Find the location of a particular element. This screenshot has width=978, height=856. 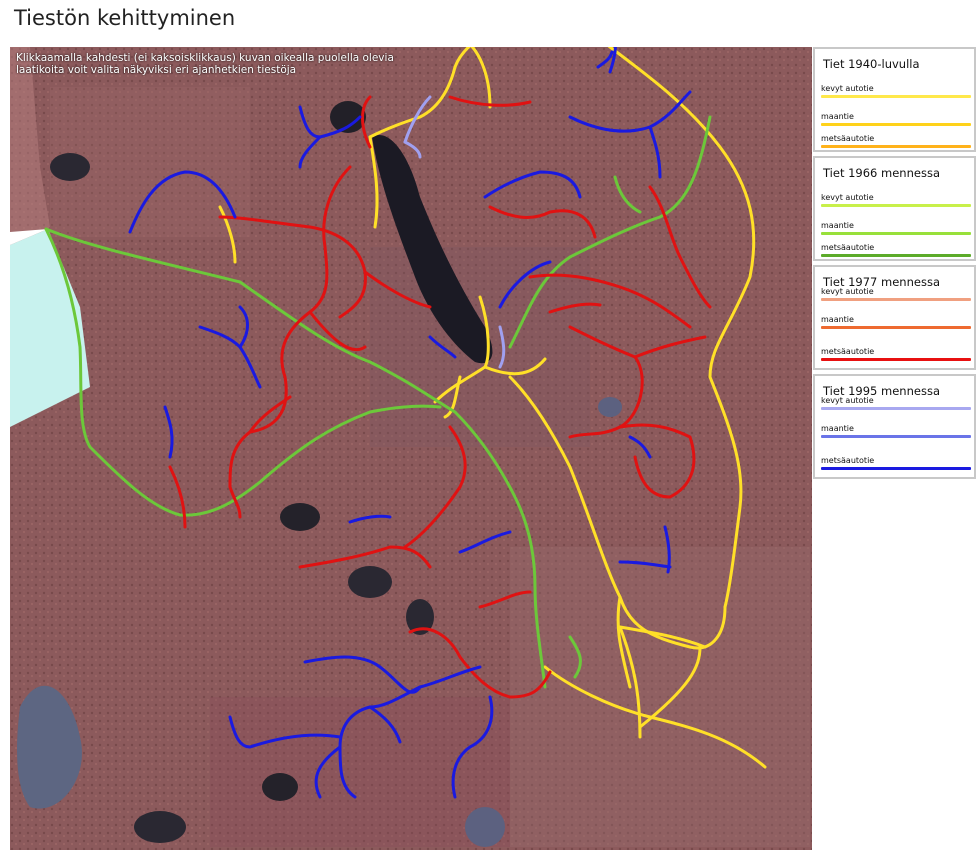

legend-title: Tiet 1966 mennessa is located at coordinates (881, 173).